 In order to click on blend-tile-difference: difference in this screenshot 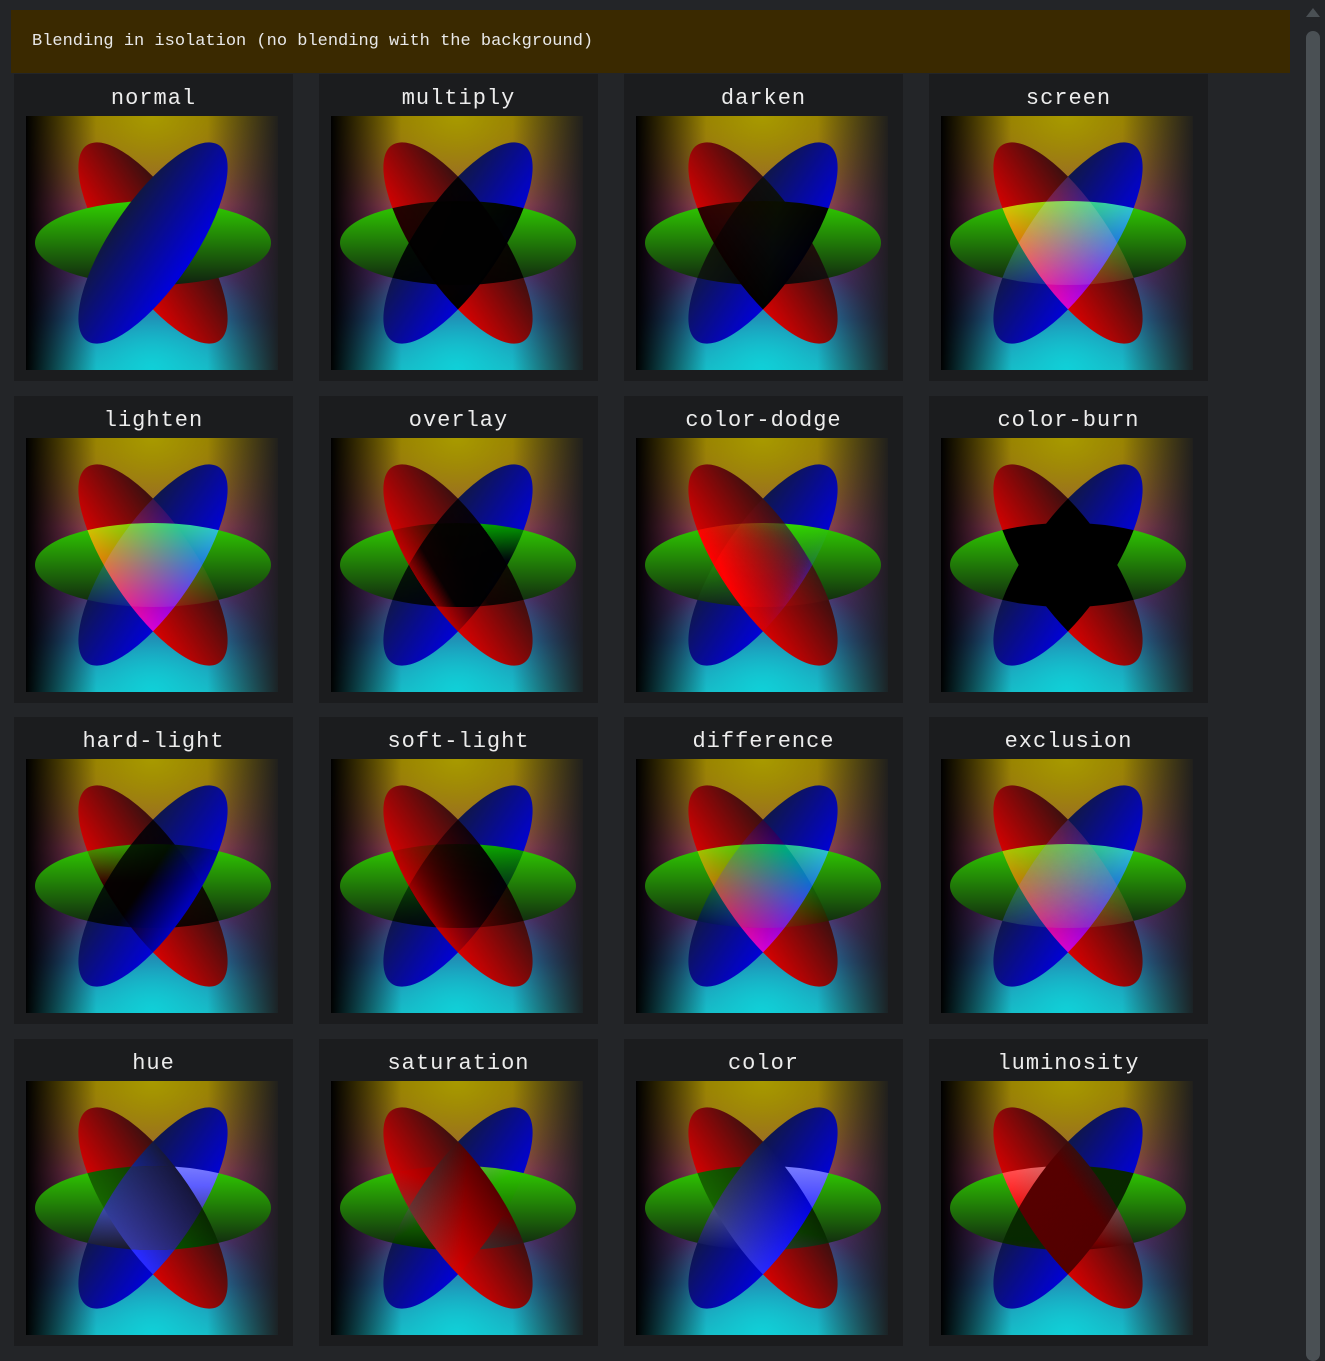, I will do `click(763, 870)`.